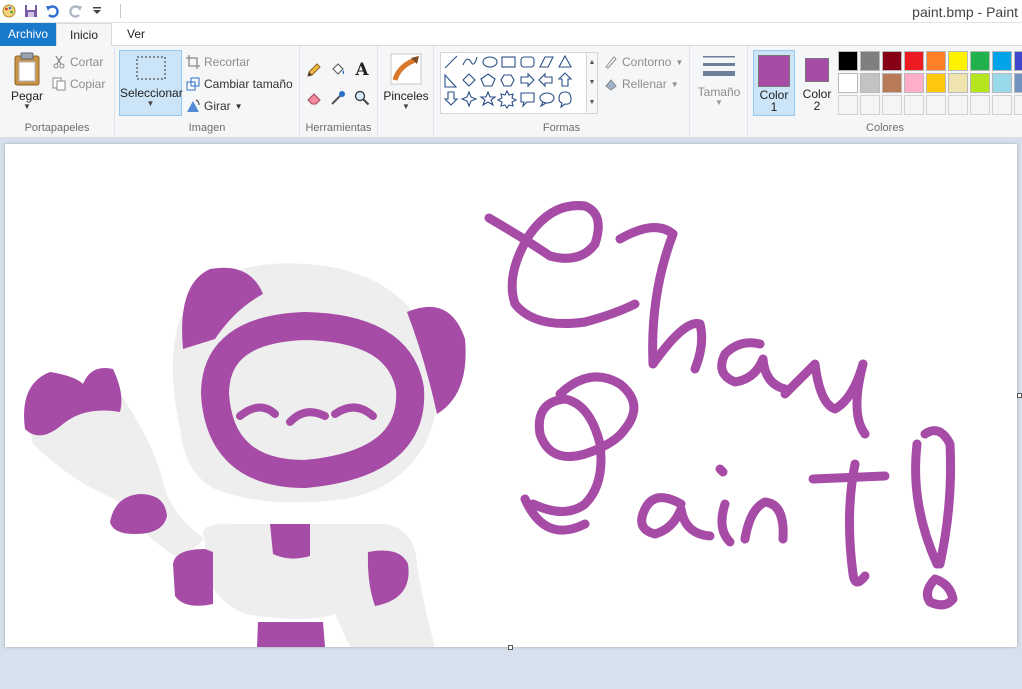 This screenshot has height=689, width=1022. Describe the element at coordinates (362, 98) in the screenshot. I see `magnifier-icon` at that location.